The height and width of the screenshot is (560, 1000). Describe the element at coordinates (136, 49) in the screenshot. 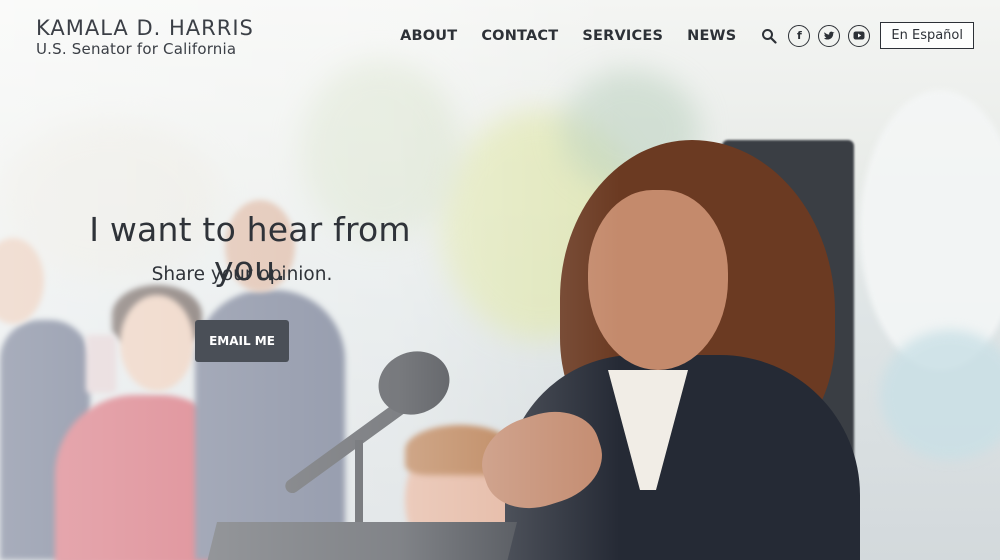

I see `site-subtitle: U.S. Senator for California` at that location.